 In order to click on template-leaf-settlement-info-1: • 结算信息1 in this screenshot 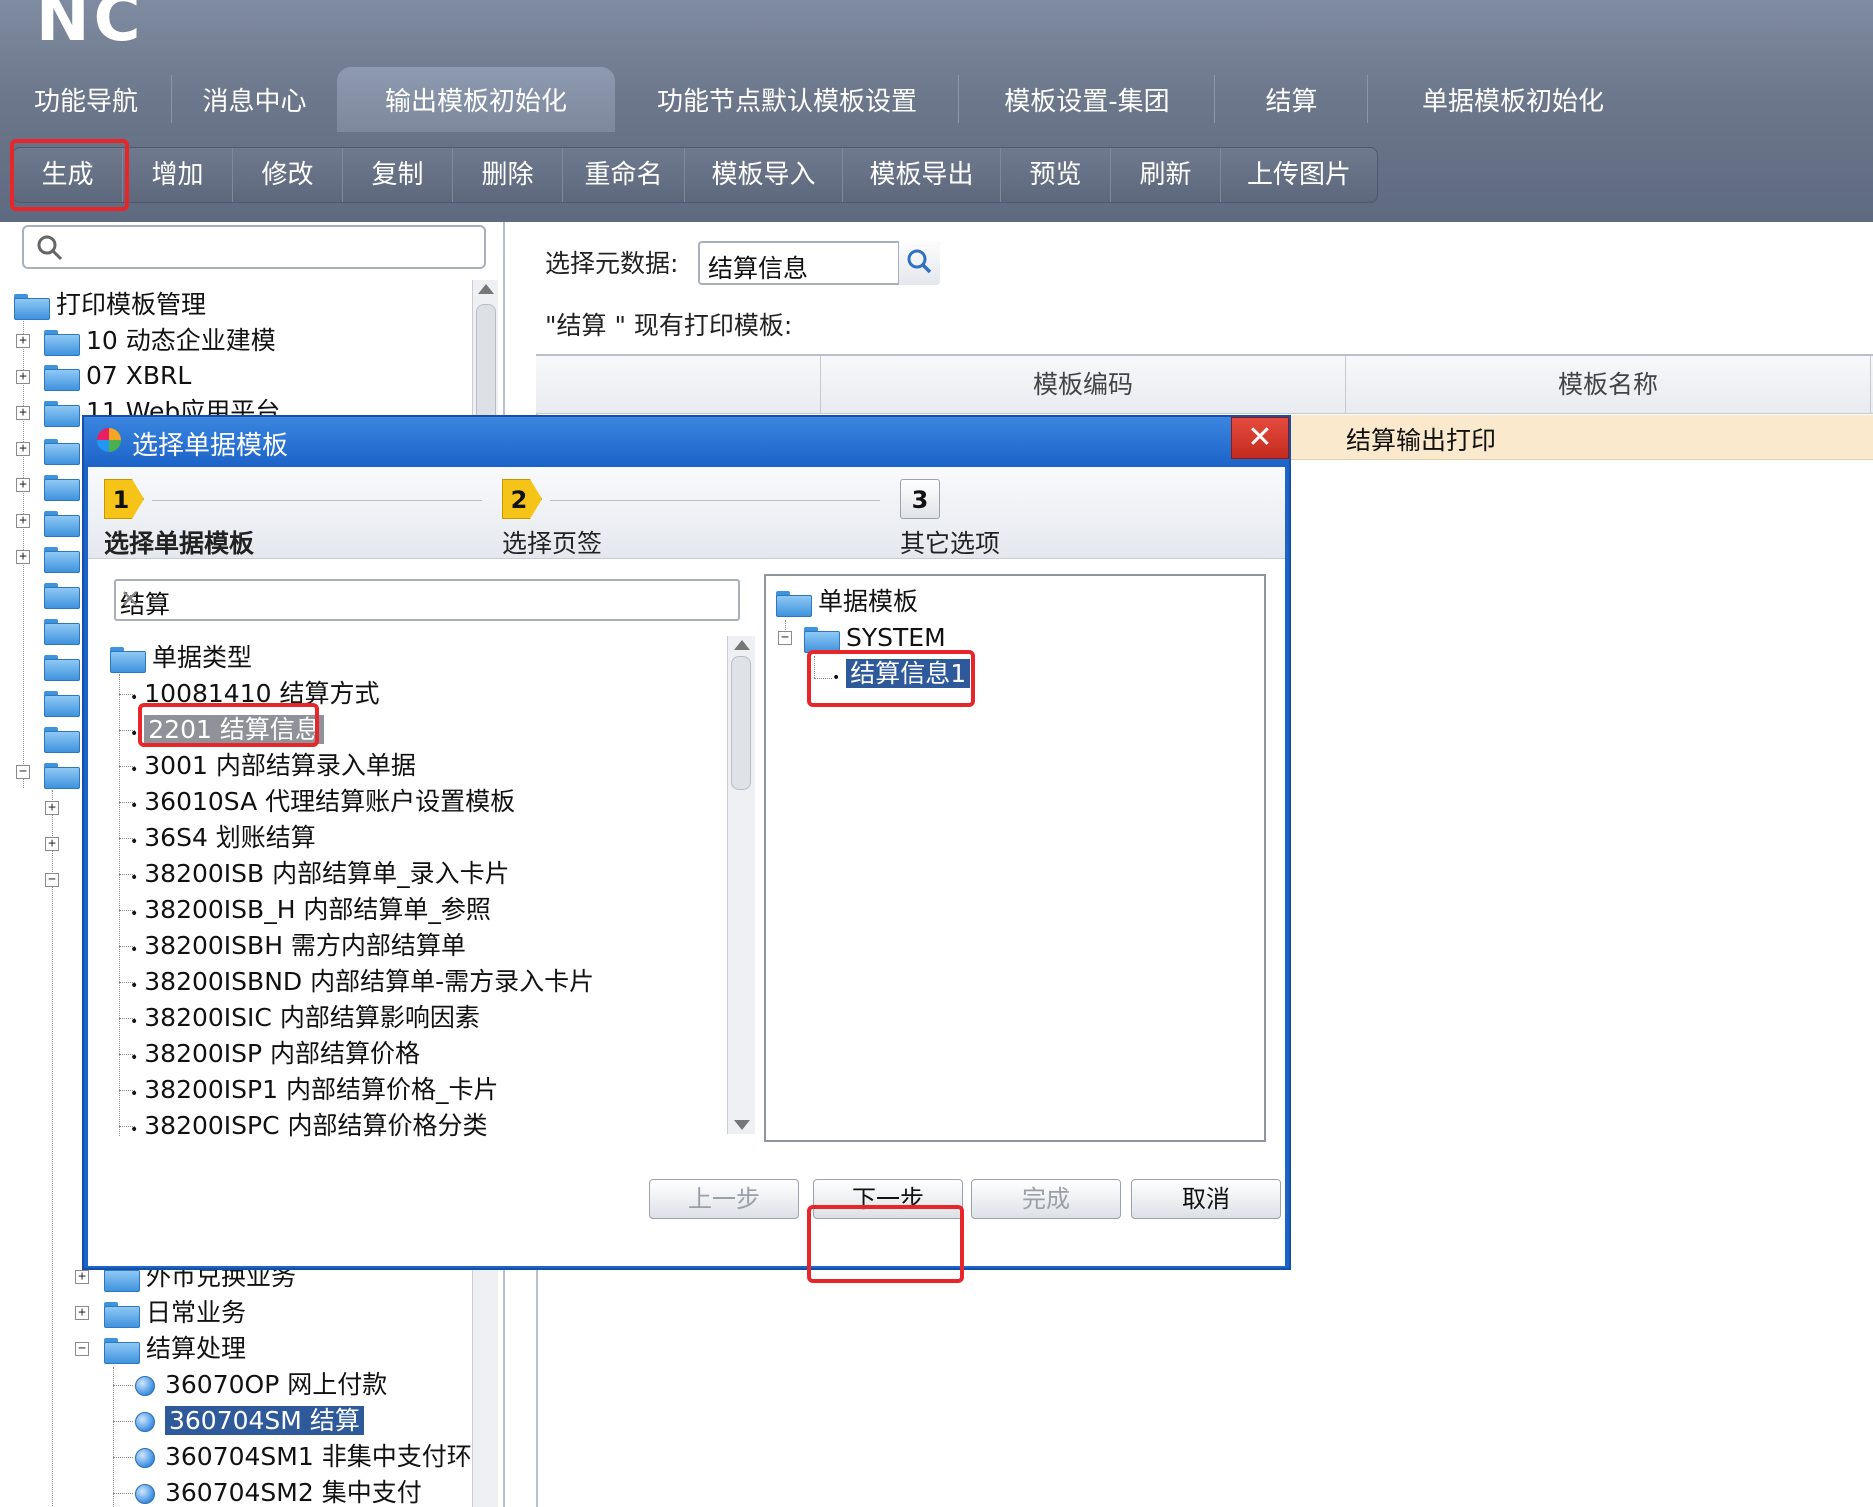, I will do `click(901, 674)`.